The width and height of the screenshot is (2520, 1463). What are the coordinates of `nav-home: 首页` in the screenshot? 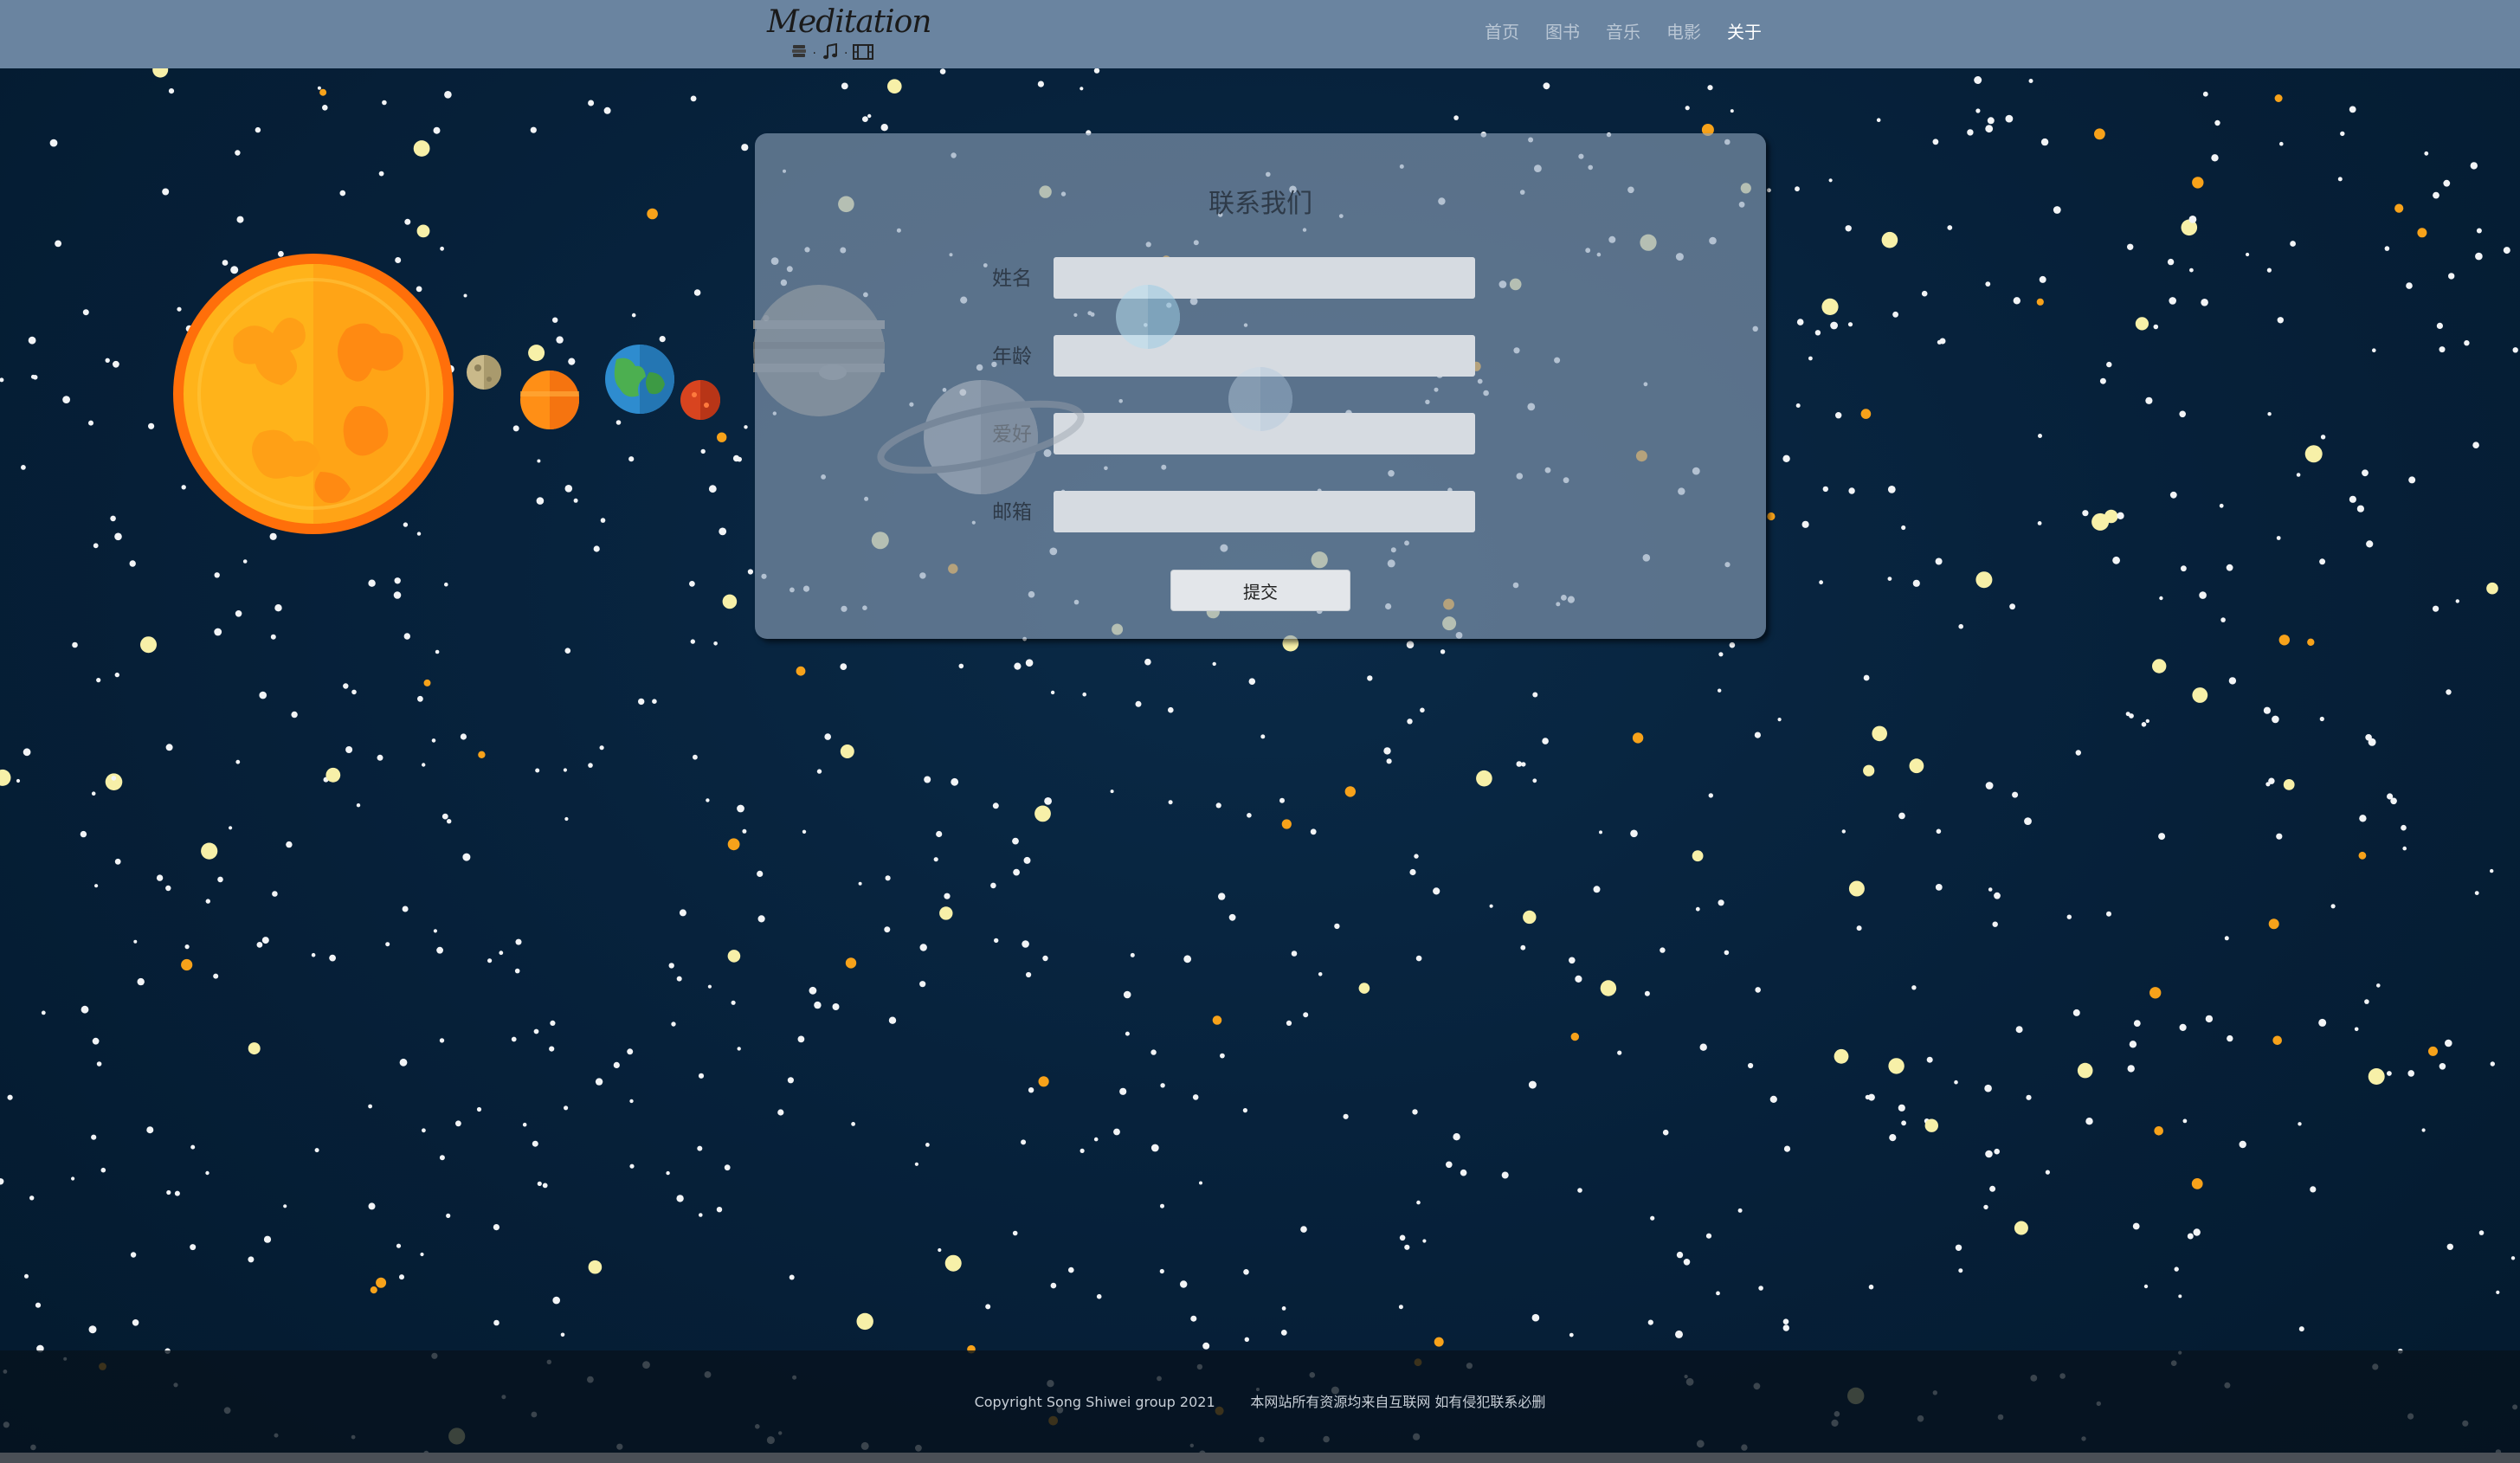 It's located at (1502, 32).